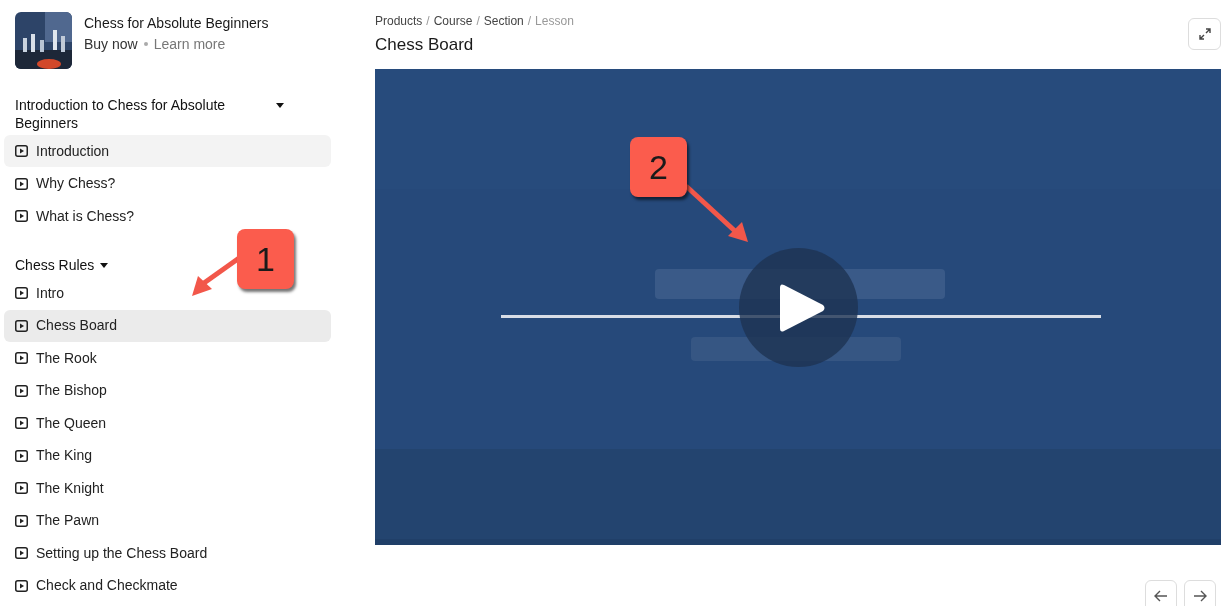 The height and width of the screenshot is (606, 1226). I want to click on callout-badge: 1, so click(265, 259).